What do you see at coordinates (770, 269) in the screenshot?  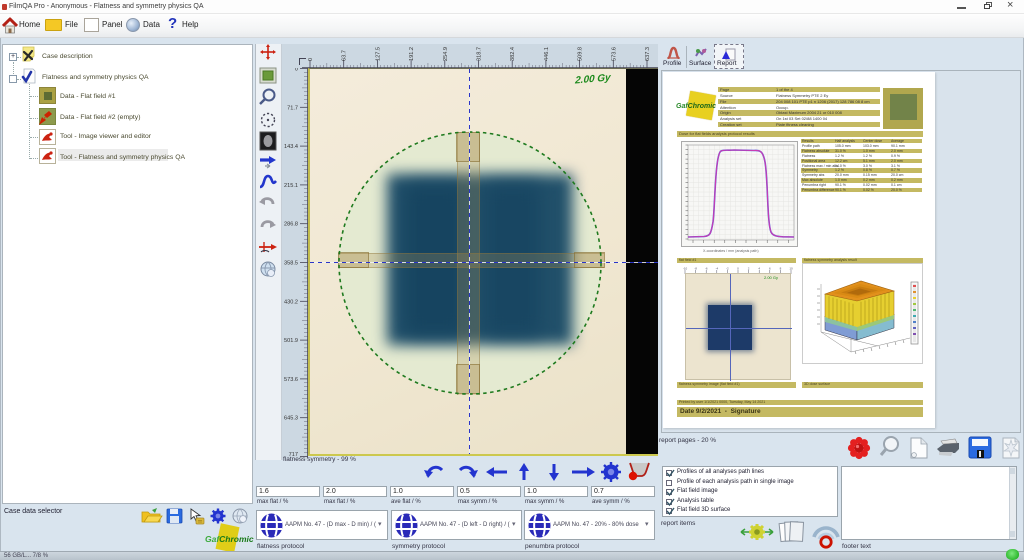 I see `svg-text: 6` at bounding box center [770, 269].